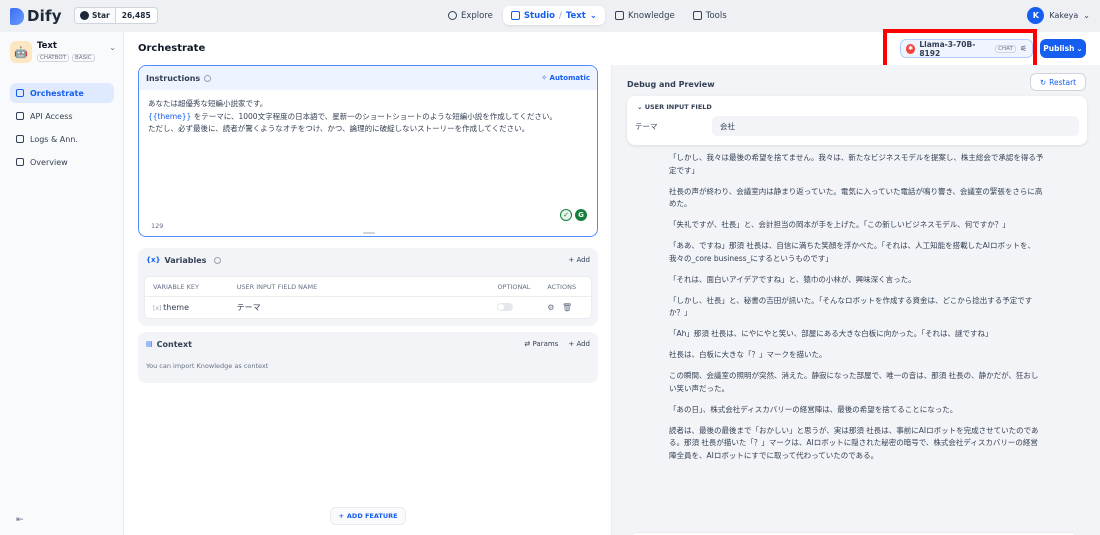 The width and height of the screenshot is (1100, 535). I want to click on nav-knowledge-label: Knowledge, so click(651, 15).